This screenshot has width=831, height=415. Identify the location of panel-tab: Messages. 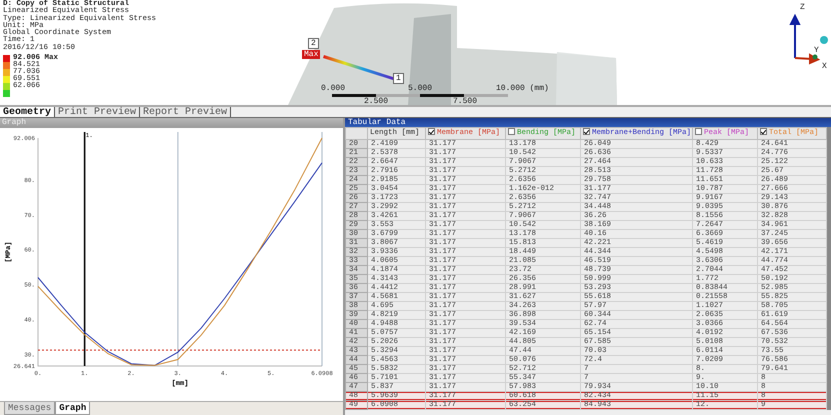
(30, 408).